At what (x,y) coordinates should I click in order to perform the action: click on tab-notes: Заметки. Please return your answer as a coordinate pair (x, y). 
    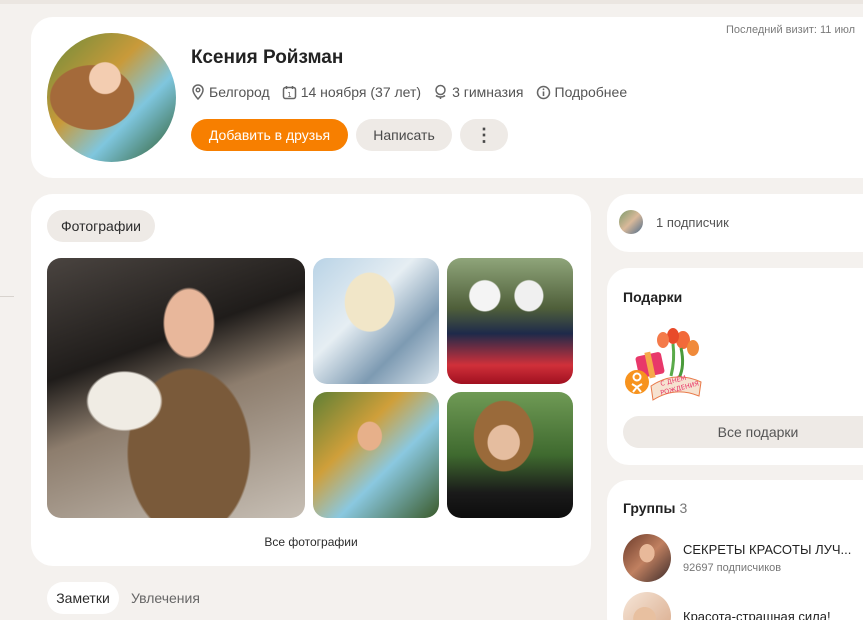
    Looking at the image, I should click on (83, 598).